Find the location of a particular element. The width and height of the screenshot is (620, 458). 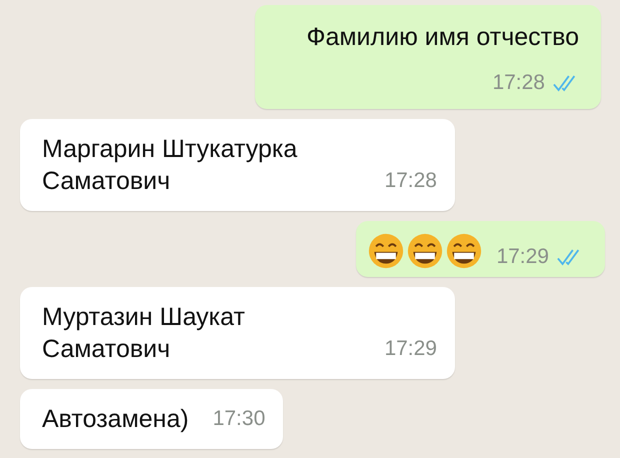

message-text: Фамилию имя отчество is located at coordinates (442, 37).